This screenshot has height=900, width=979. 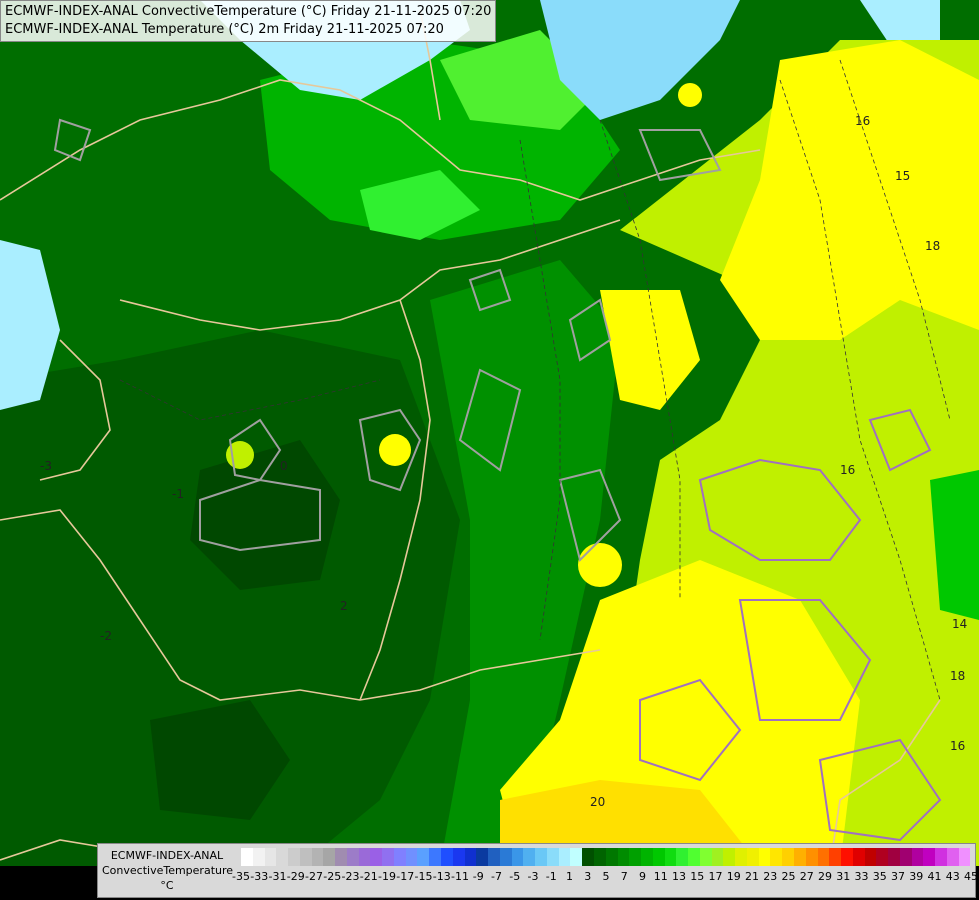 I want to click on legend-tick-label: 31, so click(x=843, y=876).